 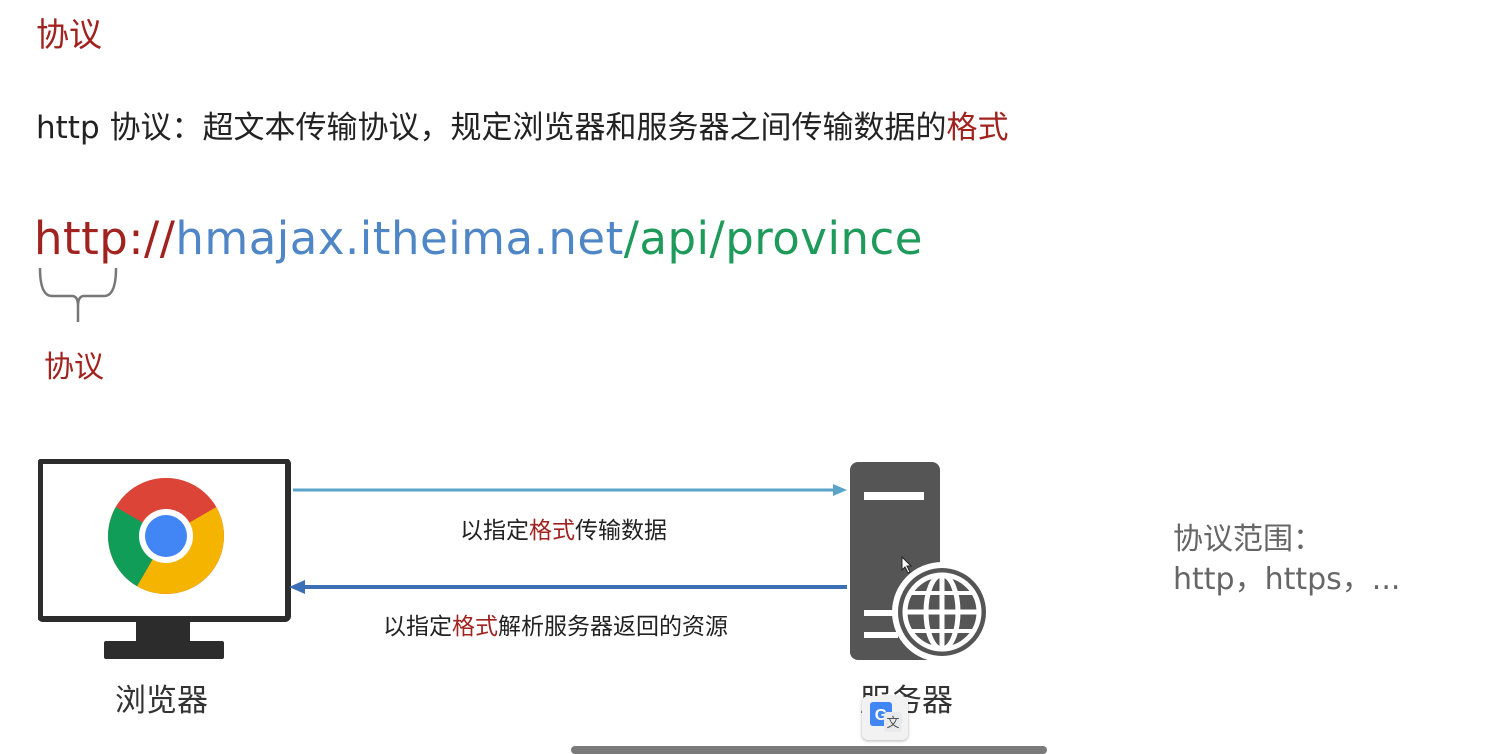 I want to click on horizontal-scrollbar, so click(x=809, y=750).